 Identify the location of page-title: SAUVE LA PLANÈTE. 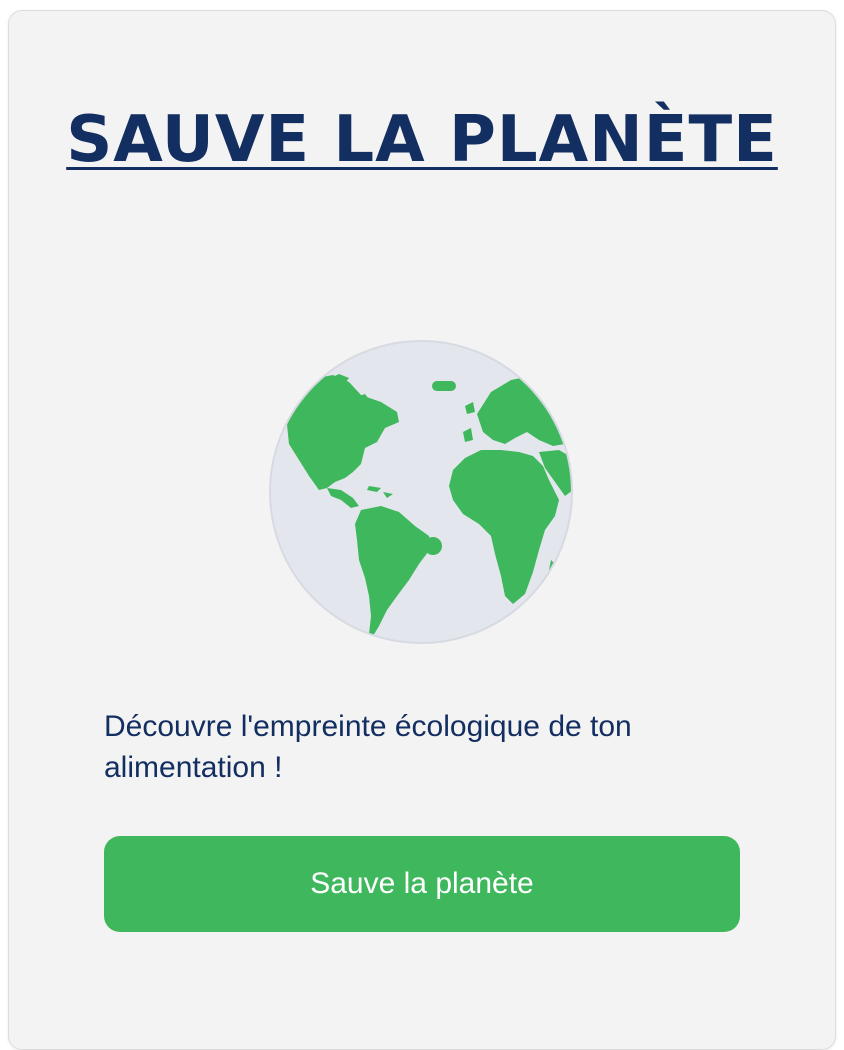
(422, 140).